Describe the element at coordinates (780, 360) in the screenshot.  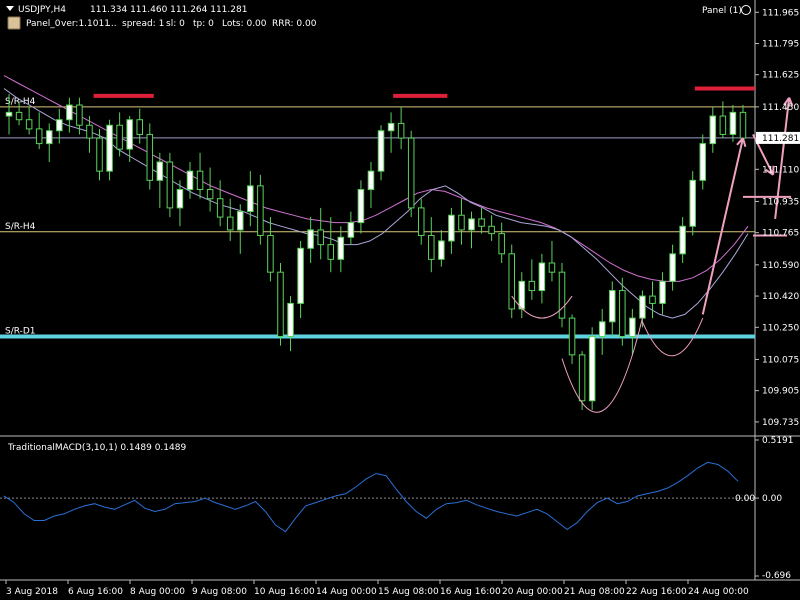
I see `price-tick-label-11: 110.075` at that location.